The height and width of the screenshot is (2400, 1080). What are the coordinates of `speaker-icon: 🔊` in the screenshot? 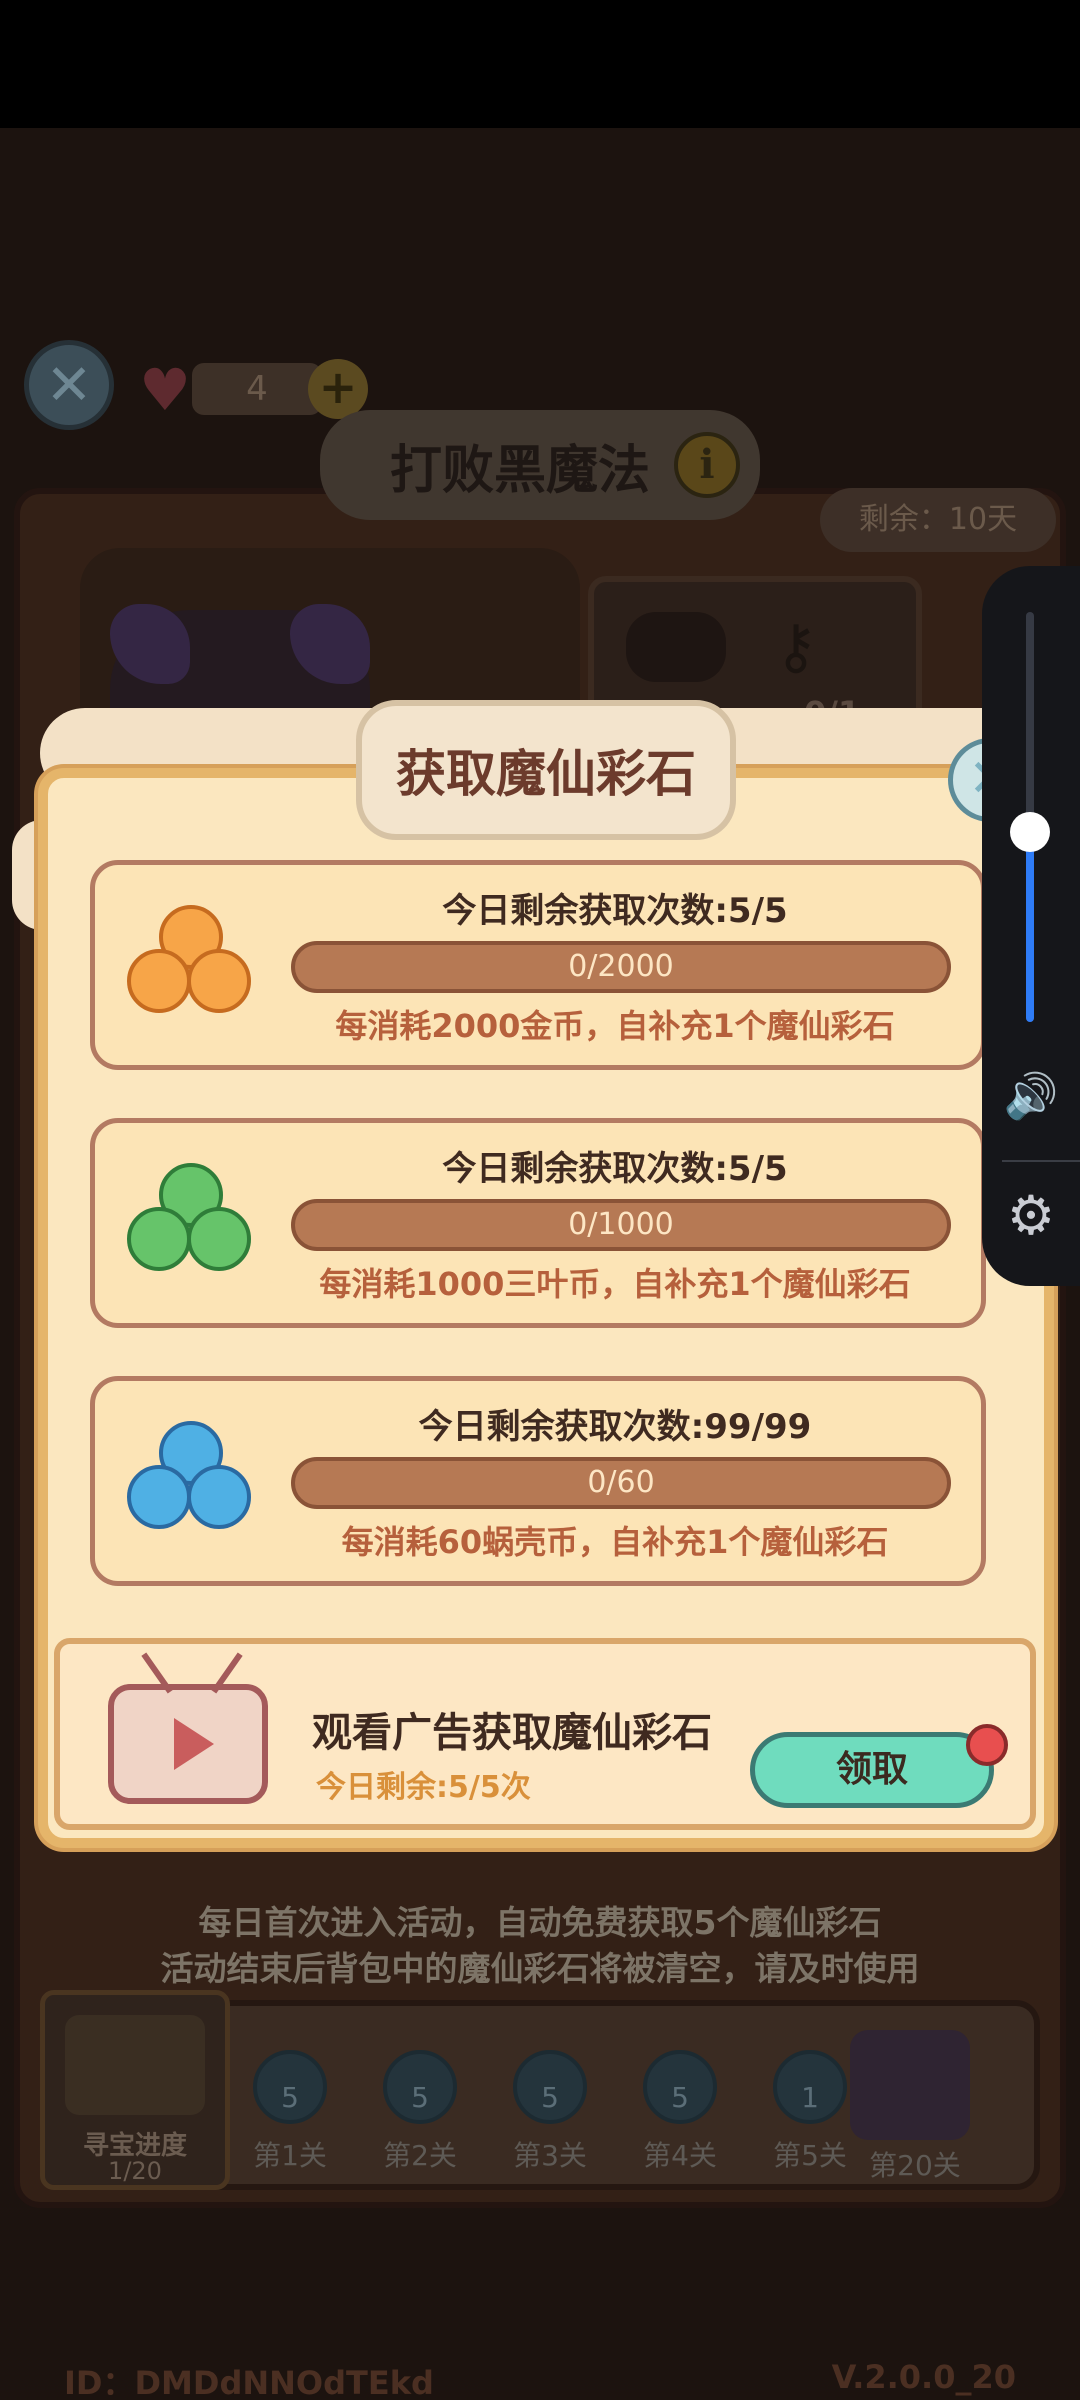 It's located at (1031, 1096).